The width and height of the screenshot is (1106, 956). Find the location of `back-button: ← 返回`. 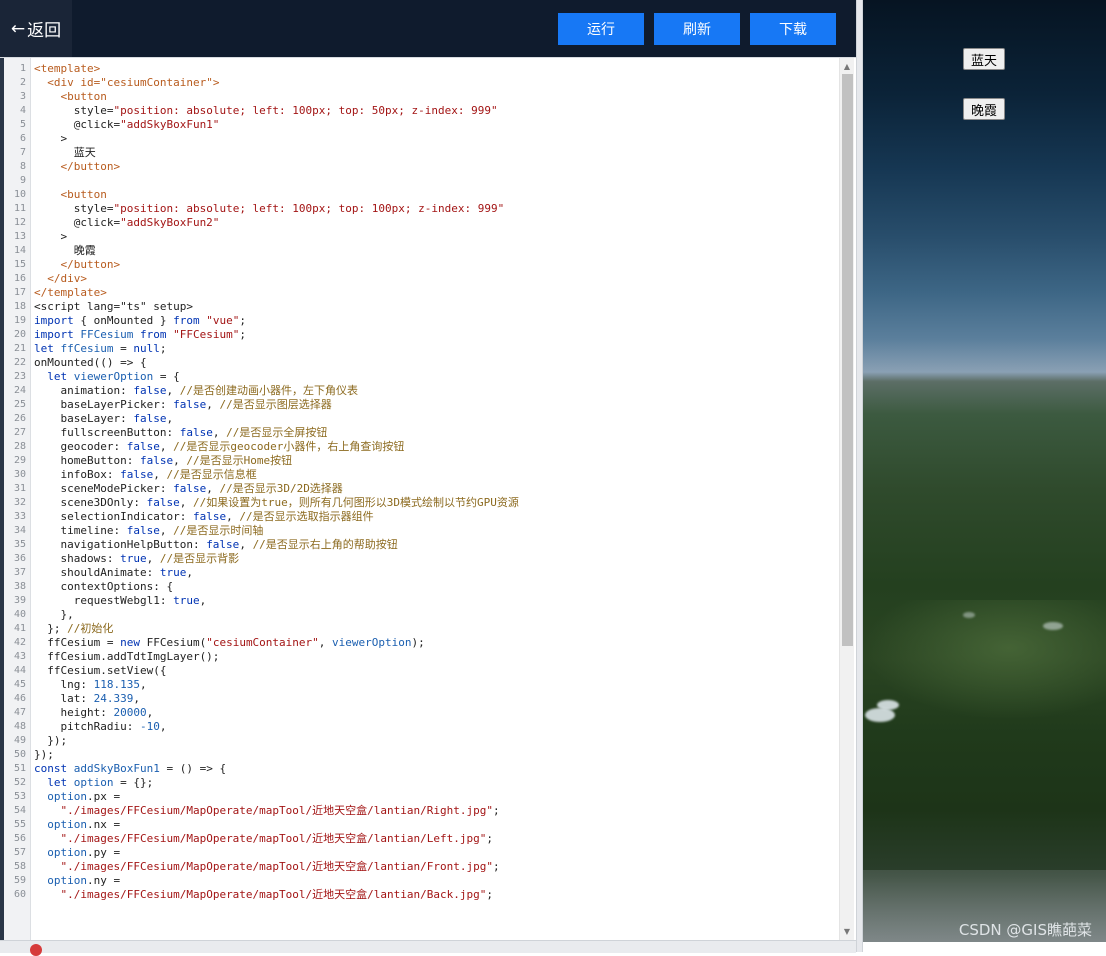

back-button: ← 返回 is located at coordinates (36, 28).